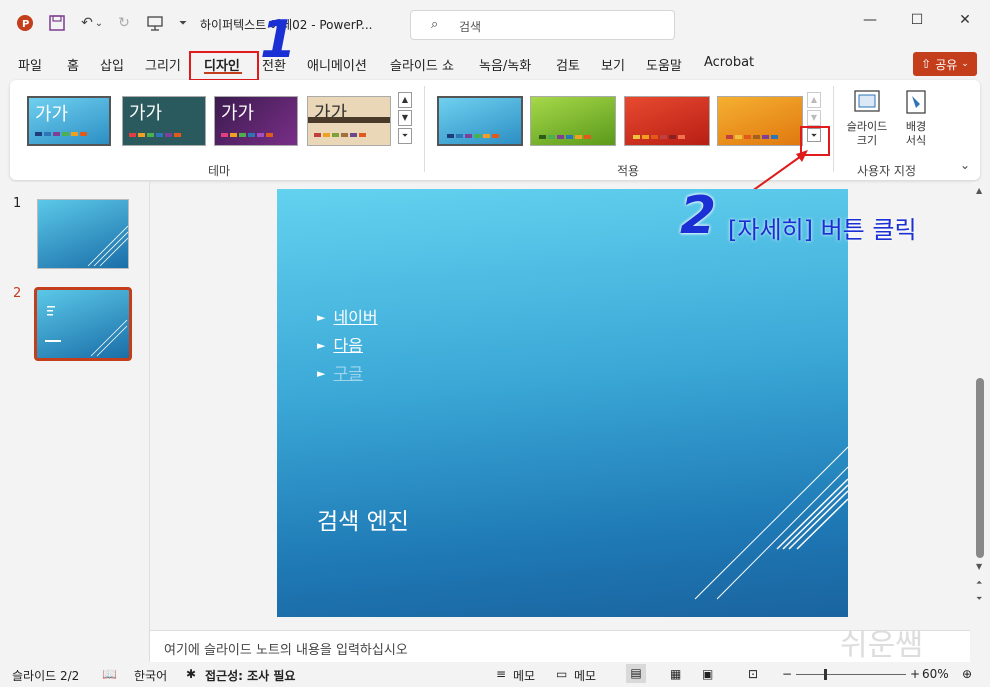  Describe the element at coordinates (164, 121) in the screenshot. I see `theme-thumbnail-2: 가가` at that location.